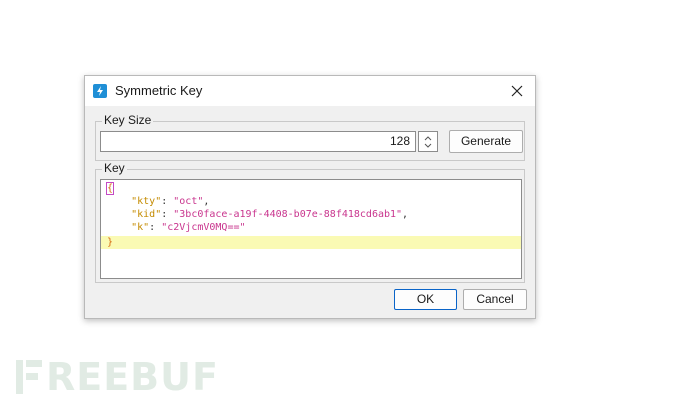 The height and width of the screenshot is (406, 690). I want to click on close-icon, so click(517, 91).